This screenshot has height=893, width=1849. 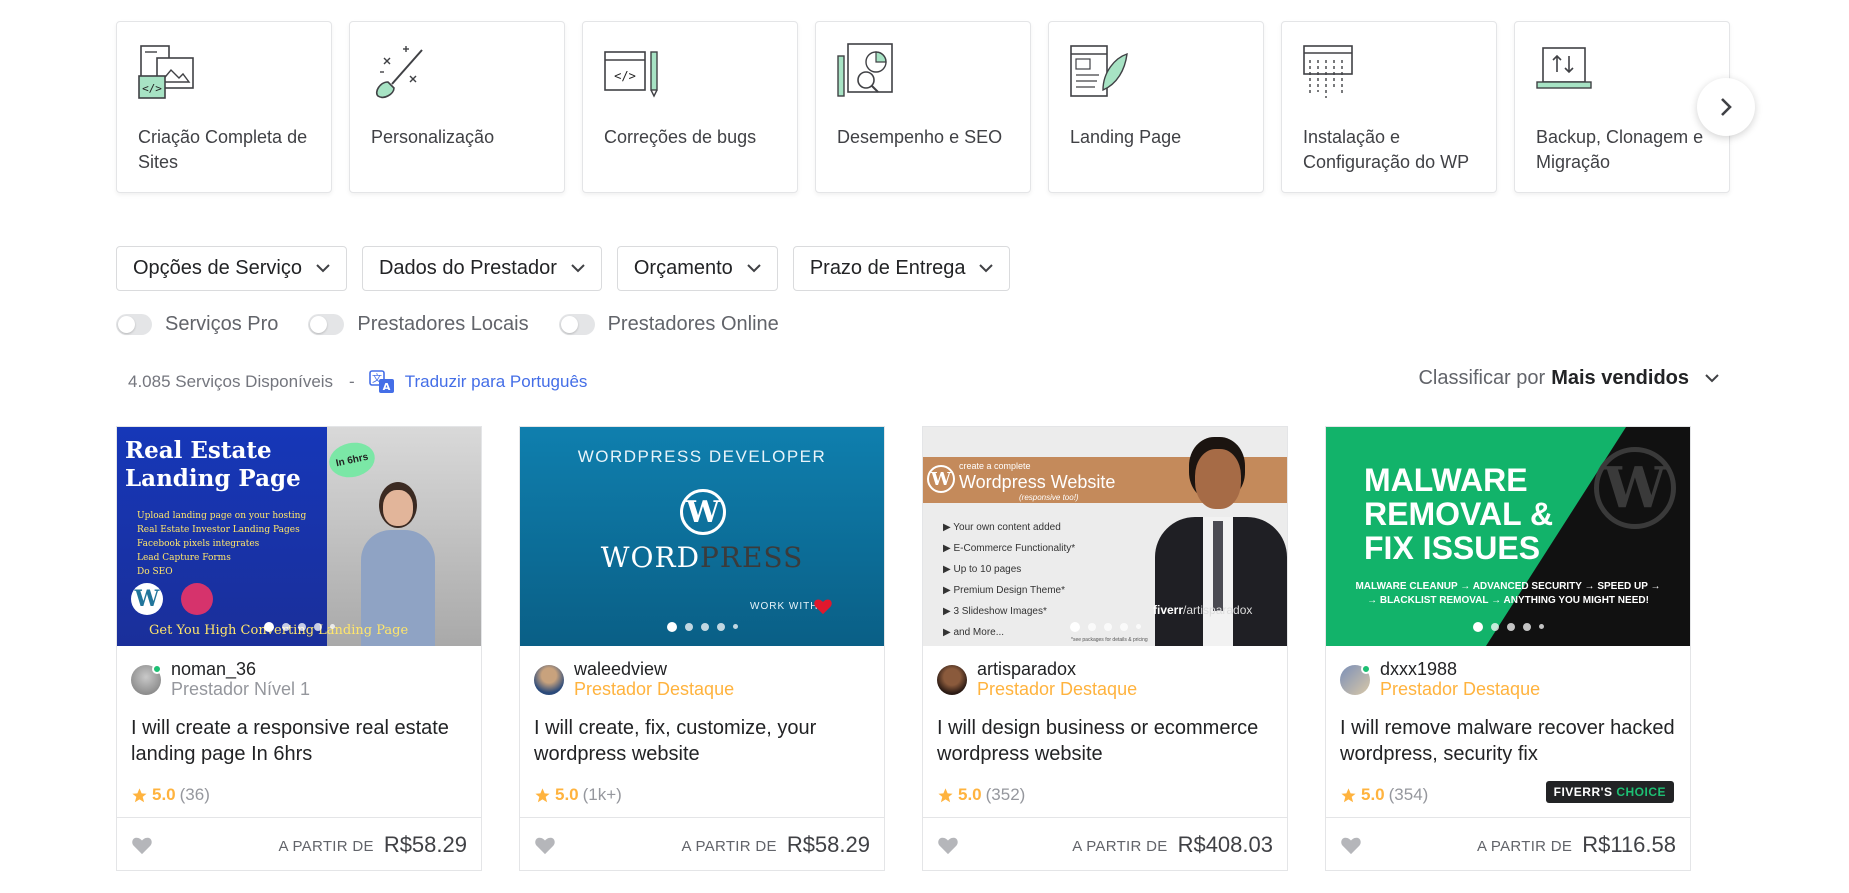 I want to click on rating-score: 5.0, so click(x=970, y=794).